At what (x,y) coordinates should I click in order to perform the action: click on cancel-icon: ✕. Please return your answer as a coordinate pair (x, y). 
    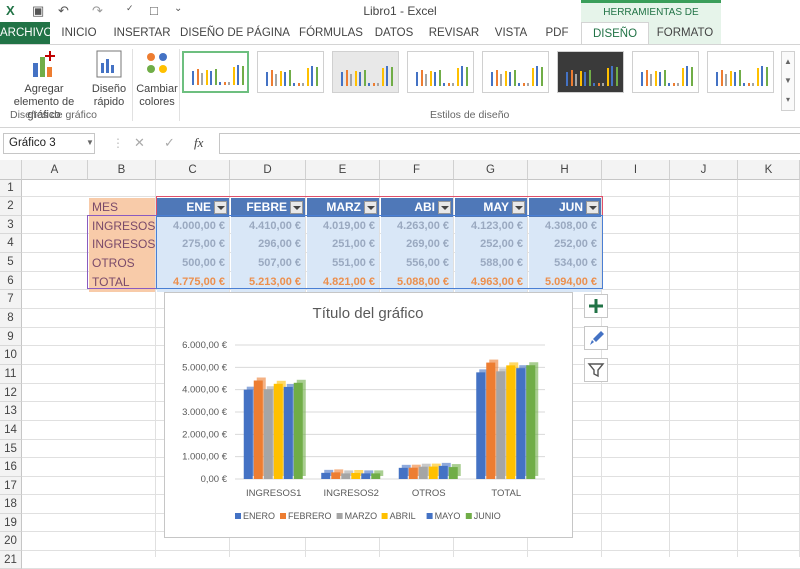
    Looking at the image, I should click on (139, 143).